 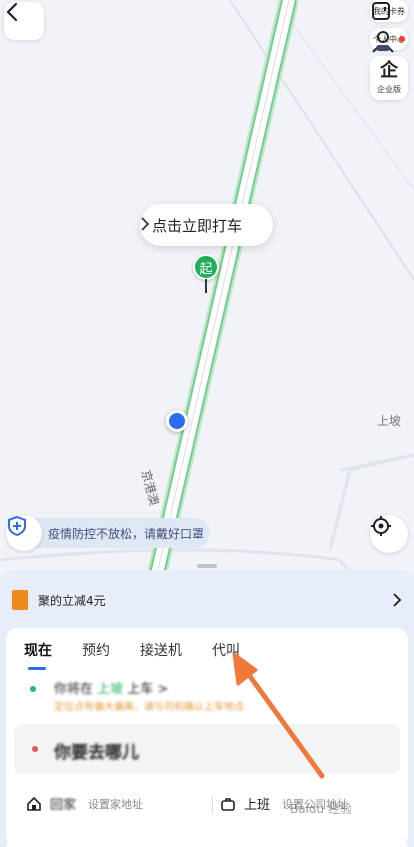 I want to click on enterprise-icon: 企, so click(x=389, y=70).